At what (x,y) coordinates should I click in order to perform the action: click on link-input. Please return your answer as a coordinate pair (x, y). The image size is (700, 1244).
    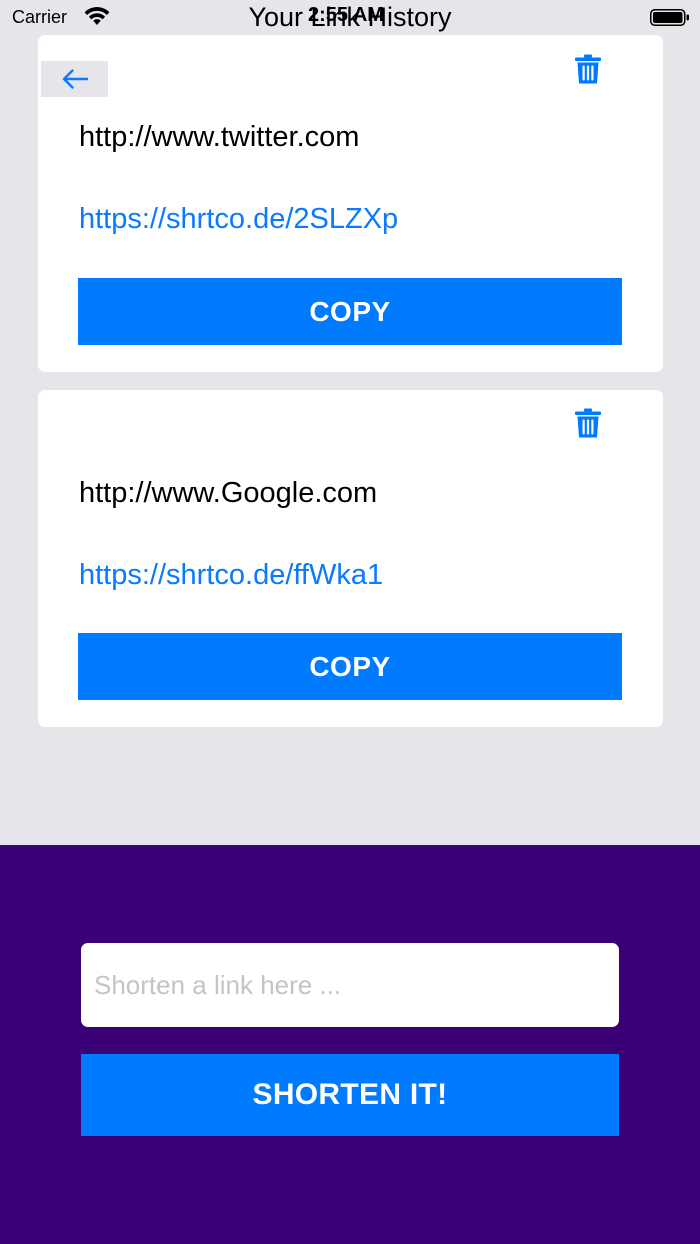
    Looking at the image, I should click on (350, 985).